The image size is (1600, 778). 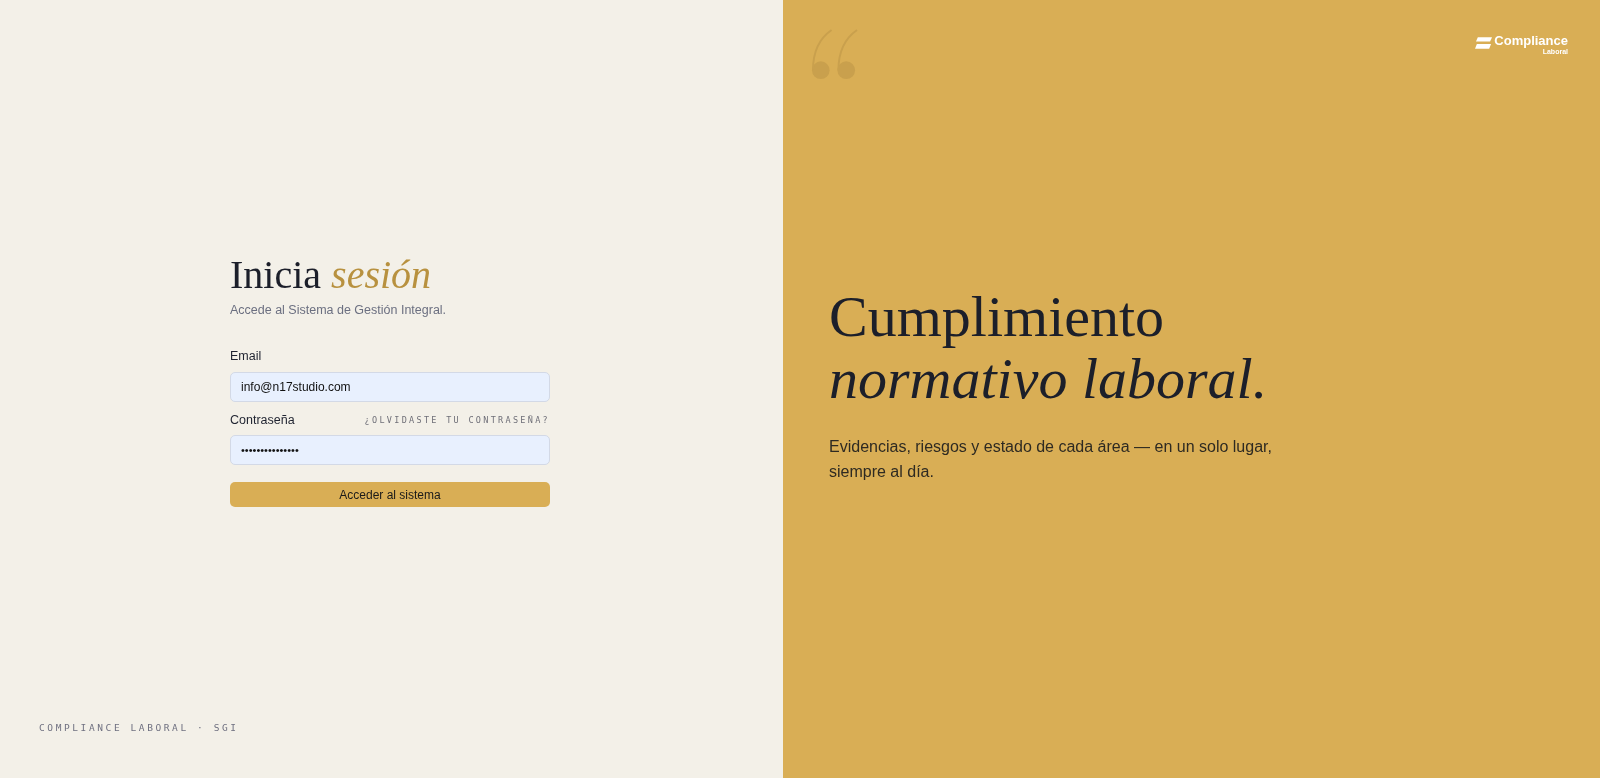 I want to click on password-label: Contraseña, so click(x=262, y=420).